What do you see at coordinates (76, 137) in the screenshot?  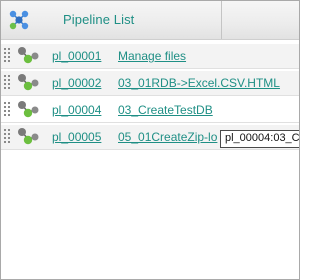 I see `pipeline-id-link: pl_00005` at bounding box center [76, 137].